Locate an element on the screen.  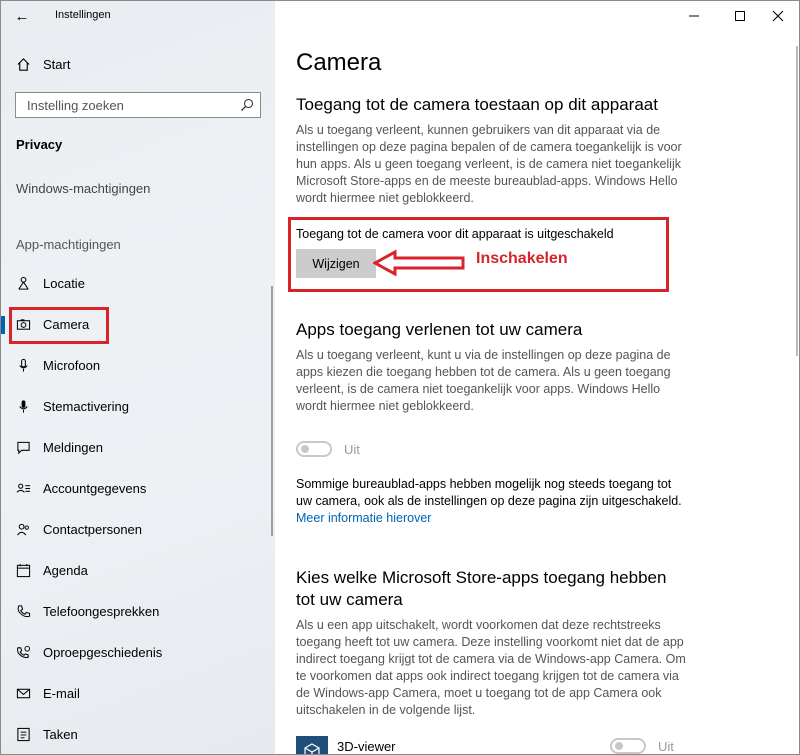
sidebar-item-call-history: Oproepgeschiedenis is located at coordinates (138, 652).